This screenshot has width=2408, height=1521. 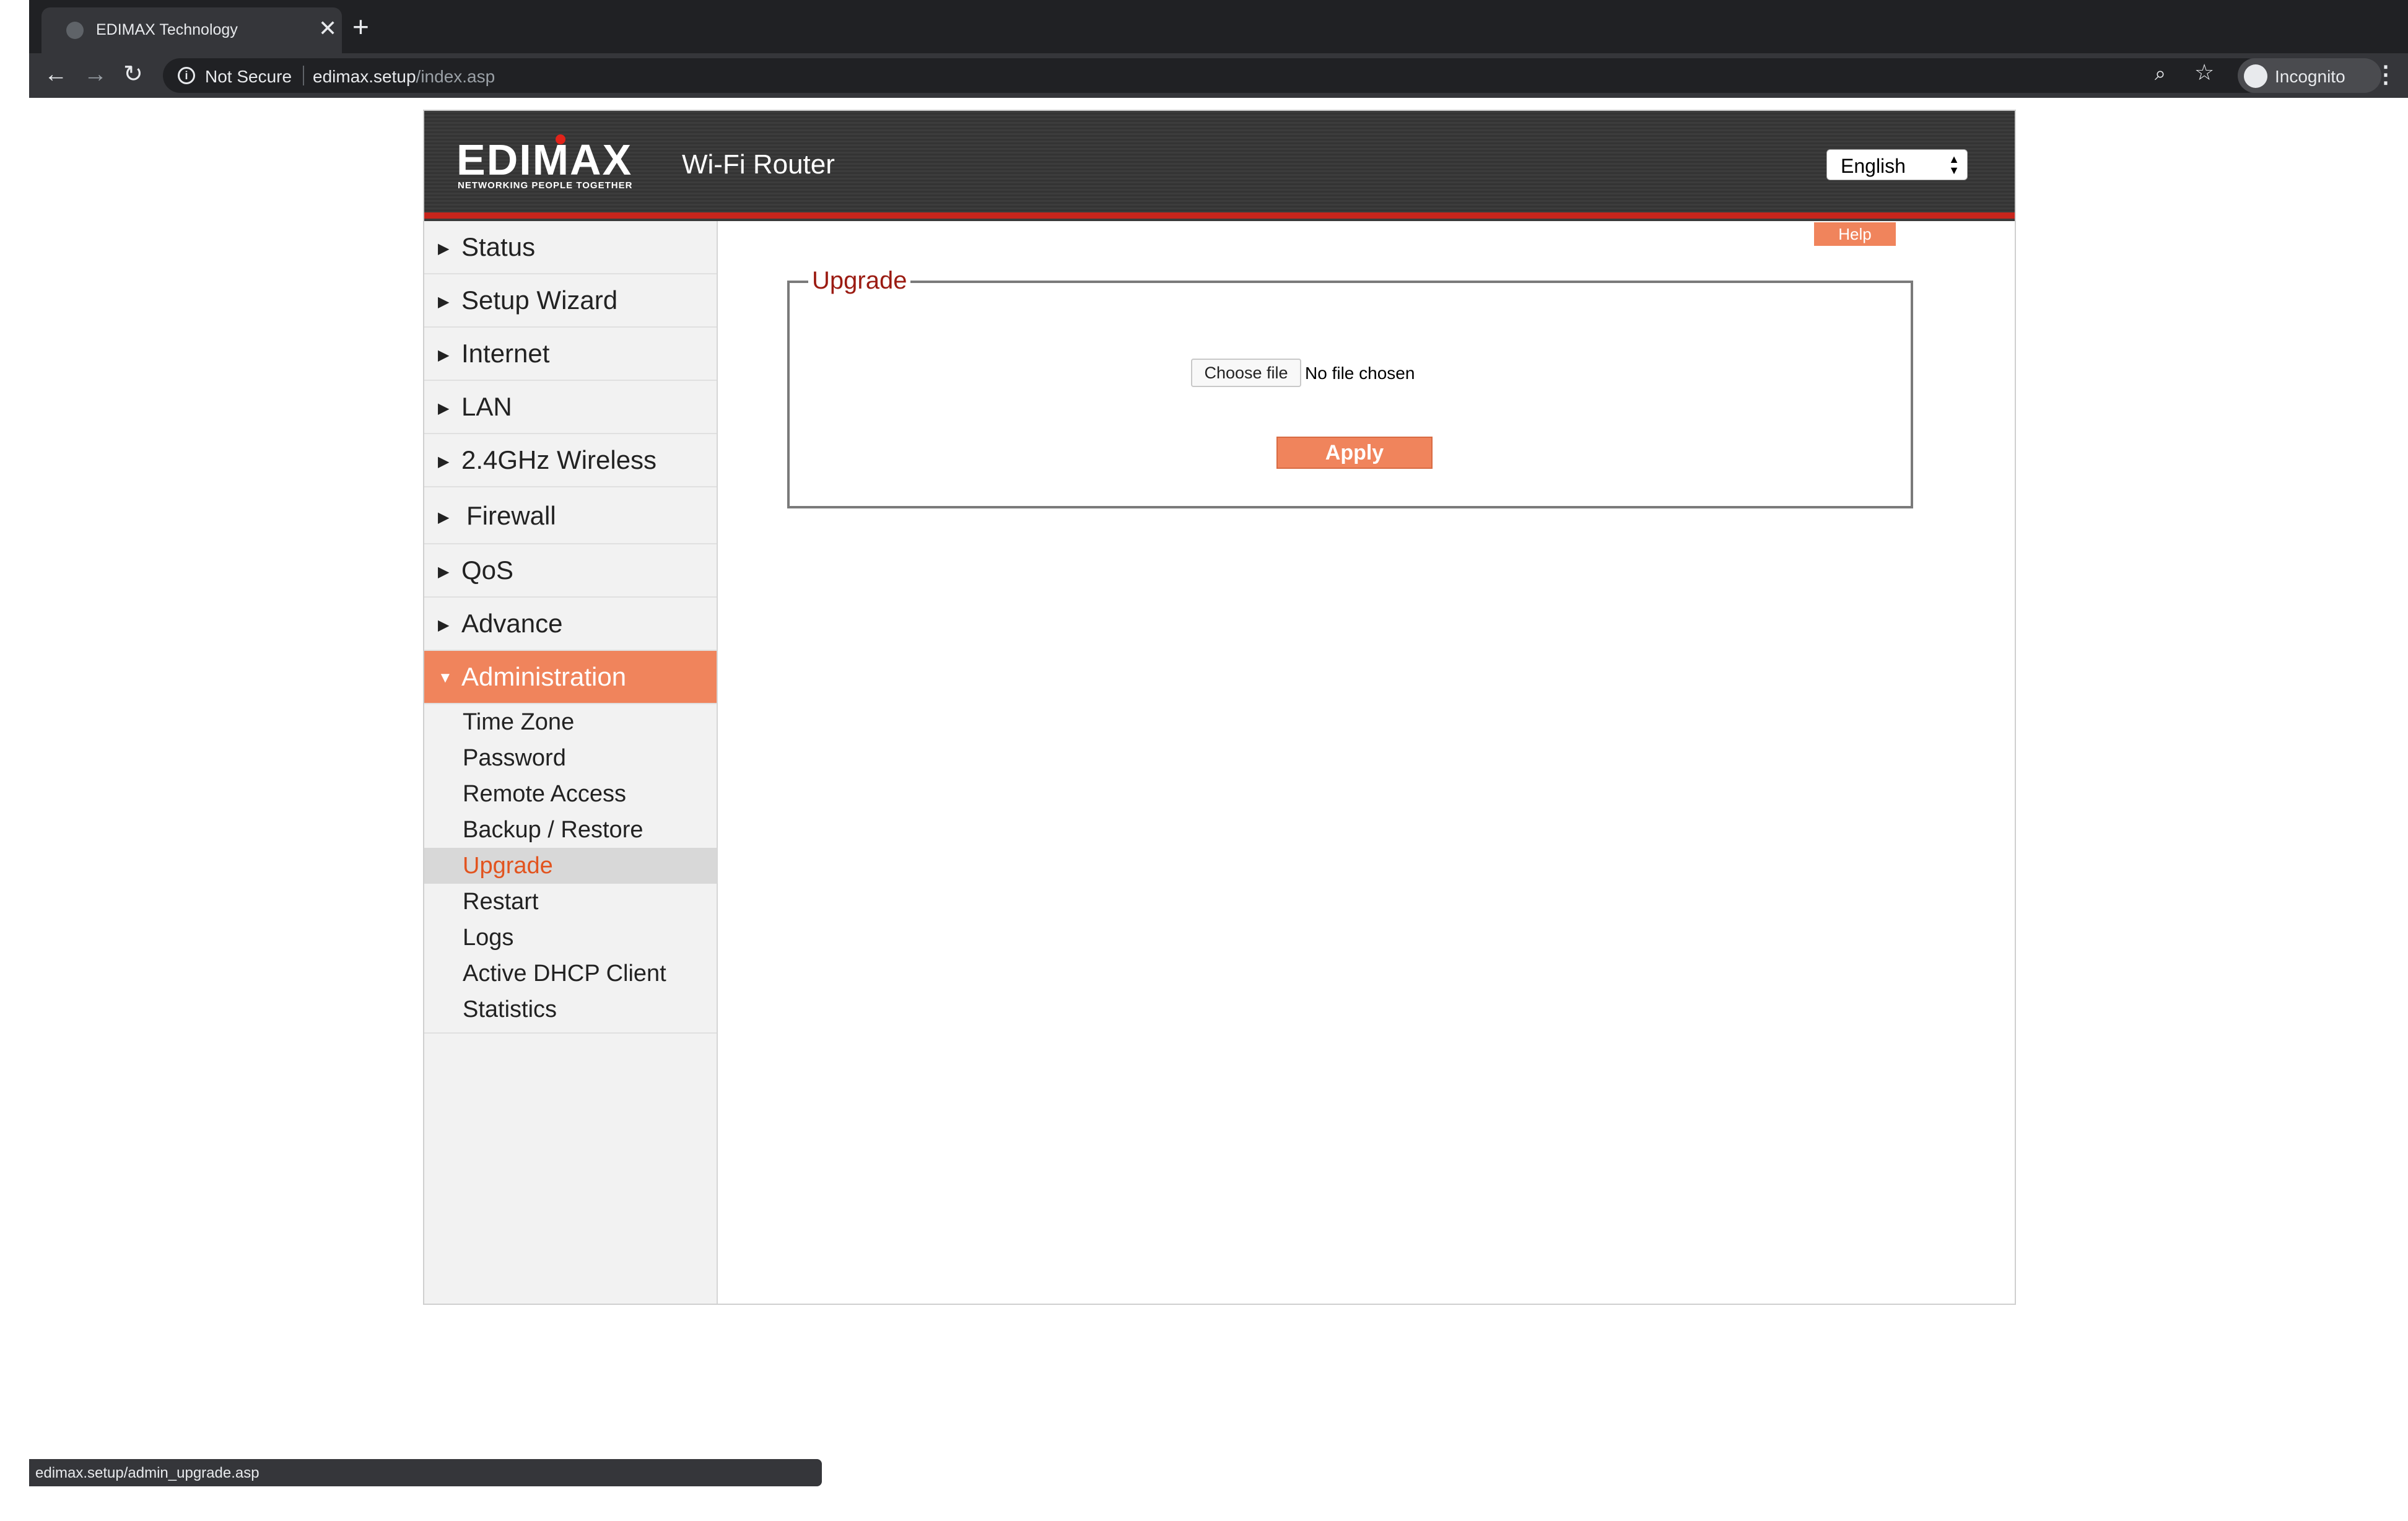 I want to click on submenu-item-password: Password, so click(x=570, y=758).